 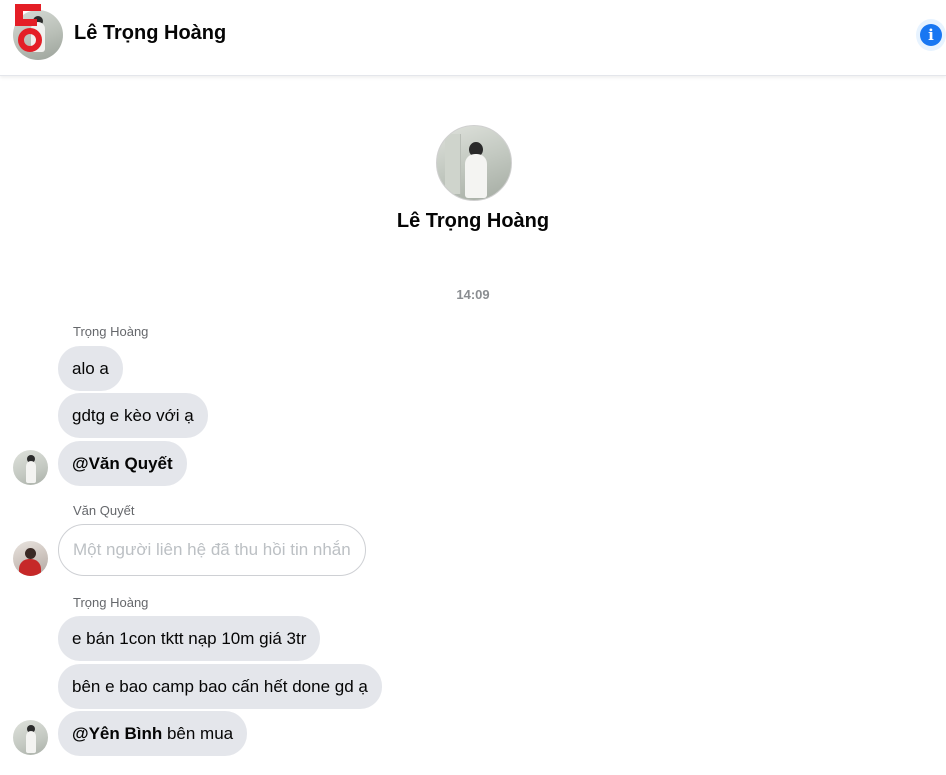 What do you see at coordinates (104, 510) in the screenshot?
I see `sender-name: Văn Quyết` at bounding box center [104, 510].